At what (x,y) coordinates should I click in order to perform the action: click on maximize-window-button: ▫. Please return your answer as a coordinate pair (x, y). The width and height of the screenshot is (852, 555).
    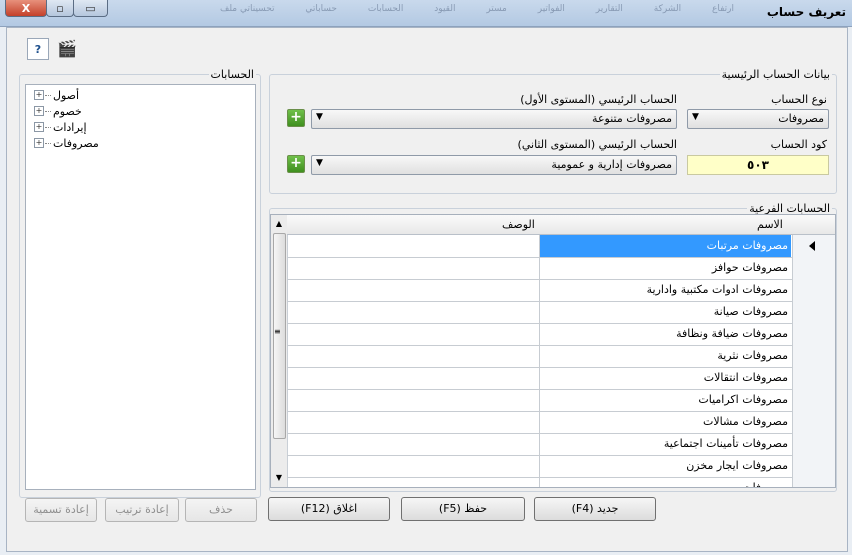
    Looking at the image, I should click on (60, 8).